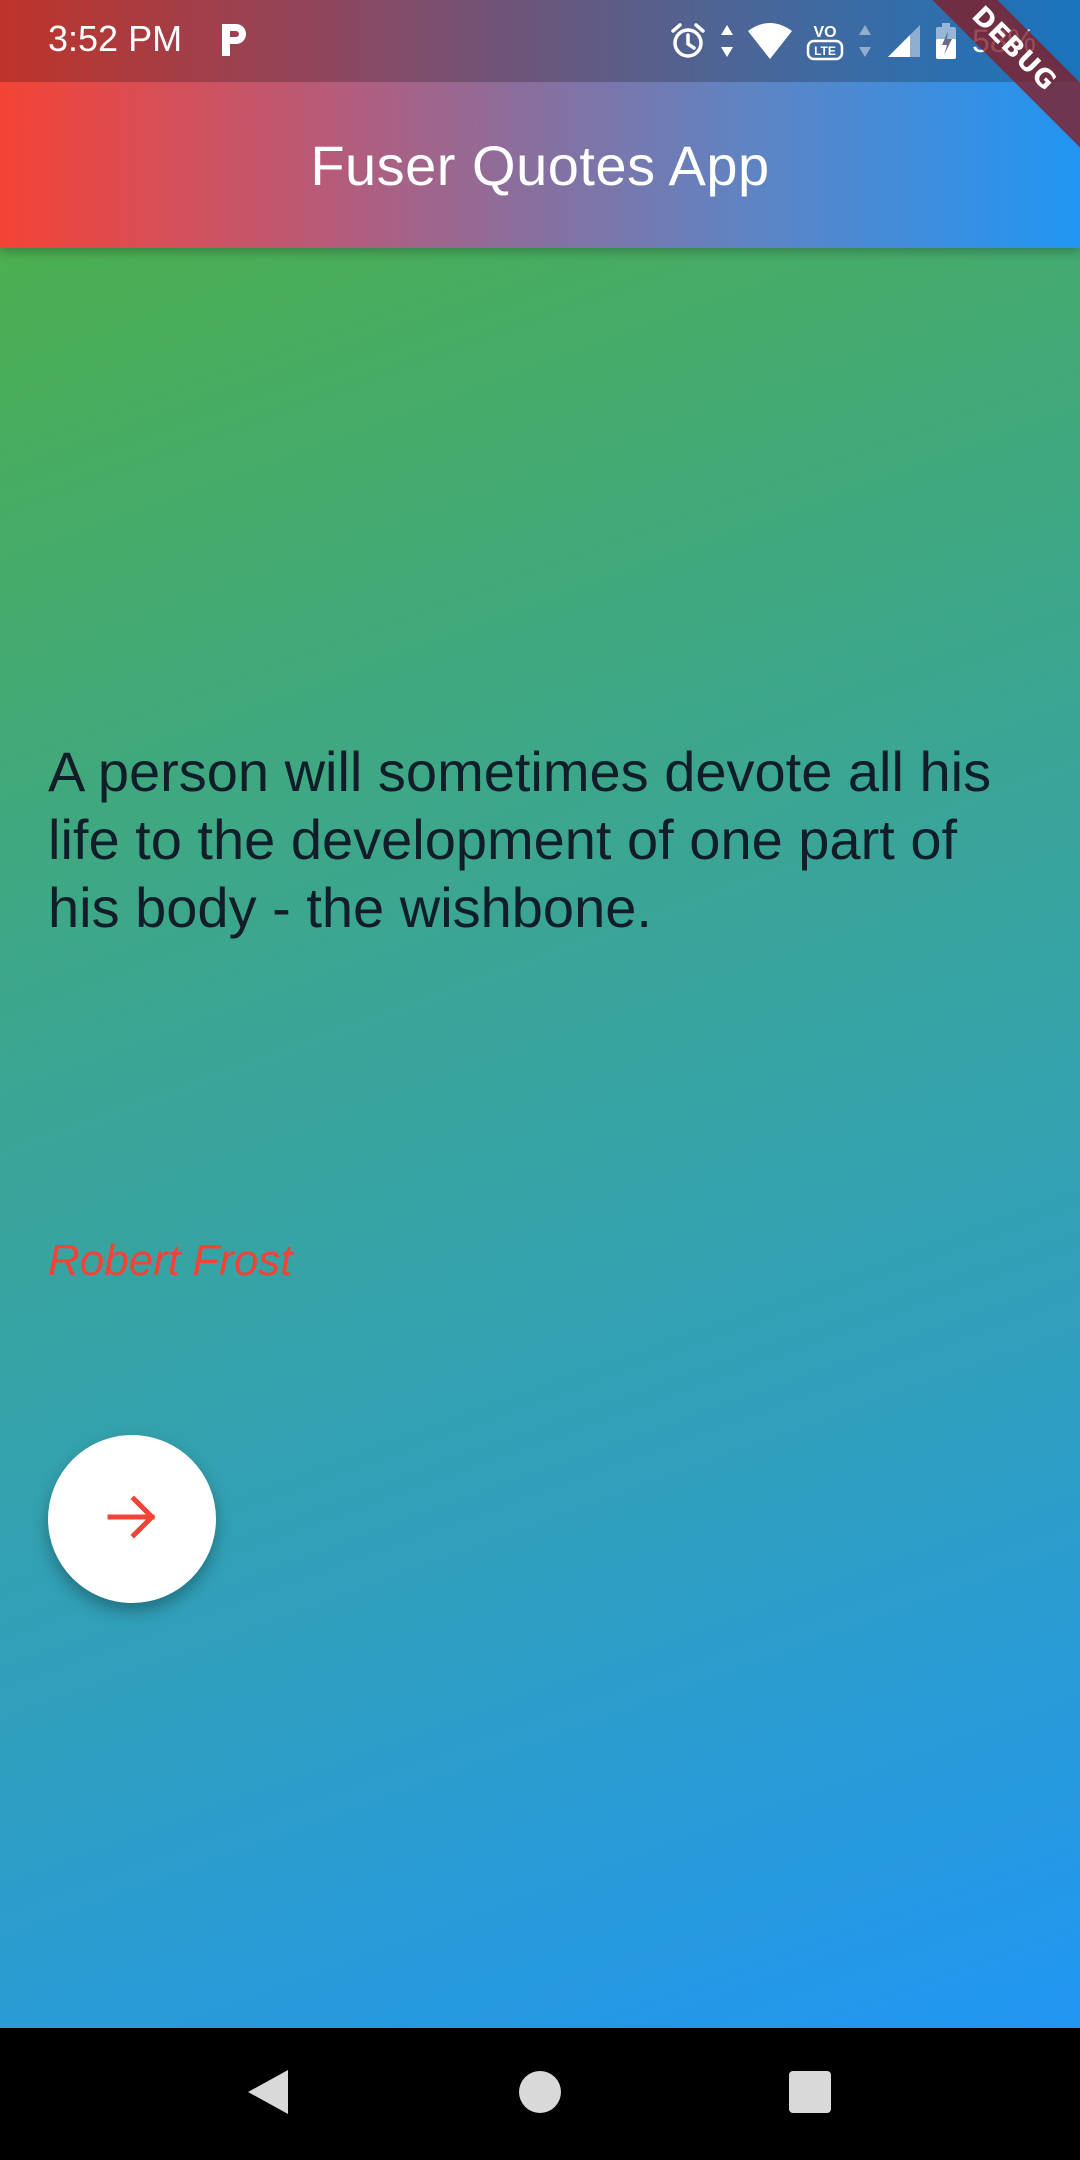 The width and height of the screenshot is (1080, 2160). What do you see at coordinates (770, 41) in the screenshot?
I see `wifi-icon` at bounding box center [770, 41].